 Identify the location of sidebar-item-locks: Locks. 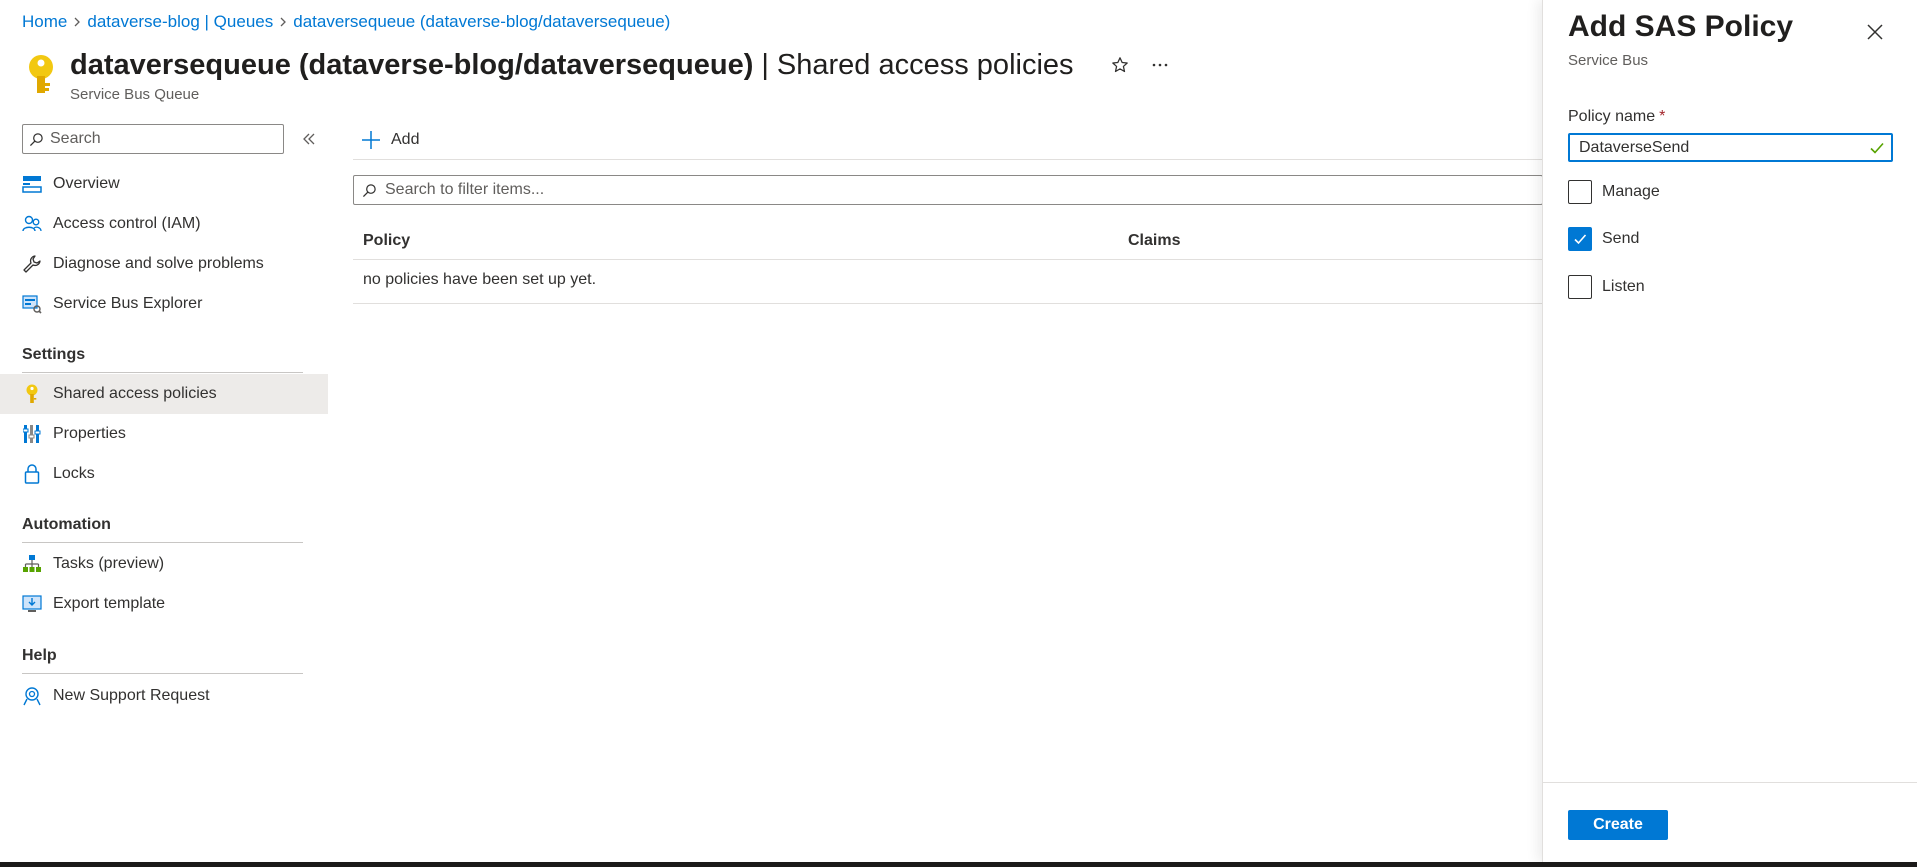
(164, 474).